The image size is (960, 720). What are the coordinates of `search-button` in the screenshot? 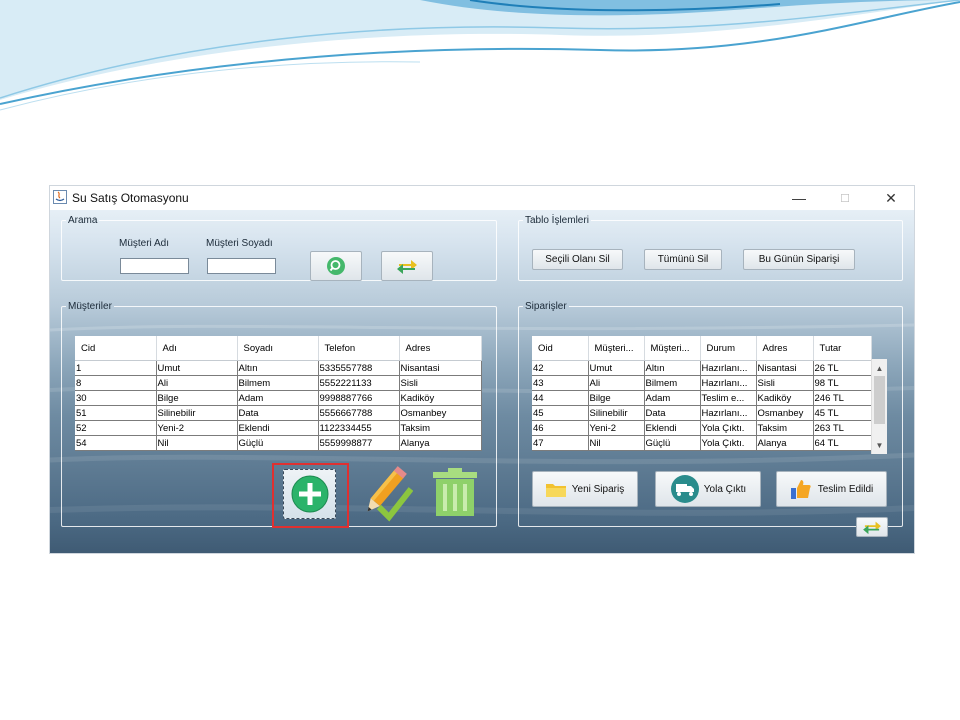 It's located at (336, 266).